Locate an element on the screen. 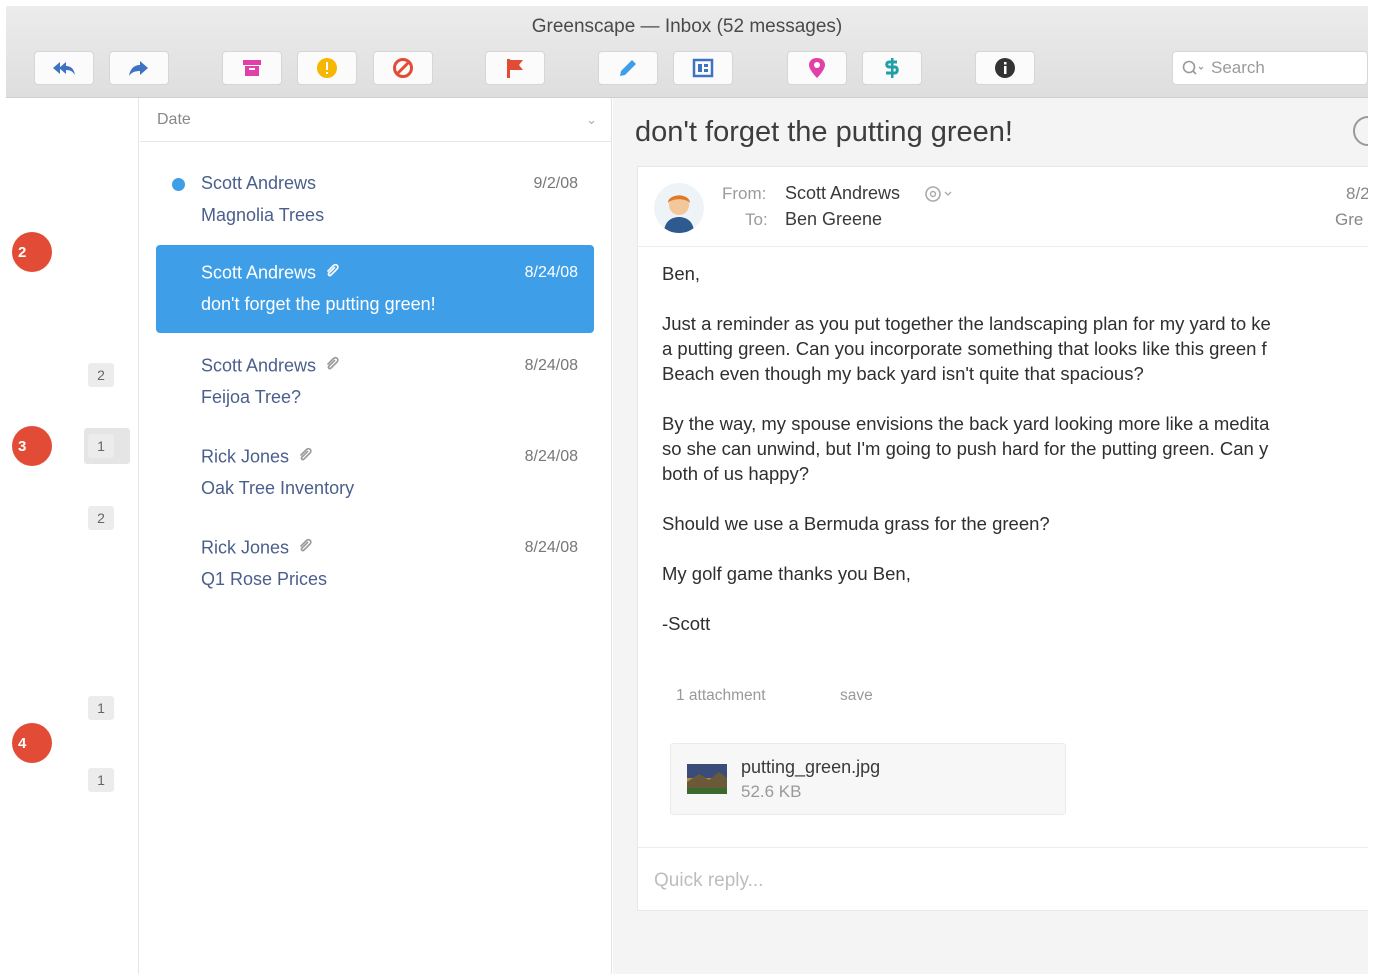  message-subject: Feijoa Tree? is located at coordinates (251, 397).